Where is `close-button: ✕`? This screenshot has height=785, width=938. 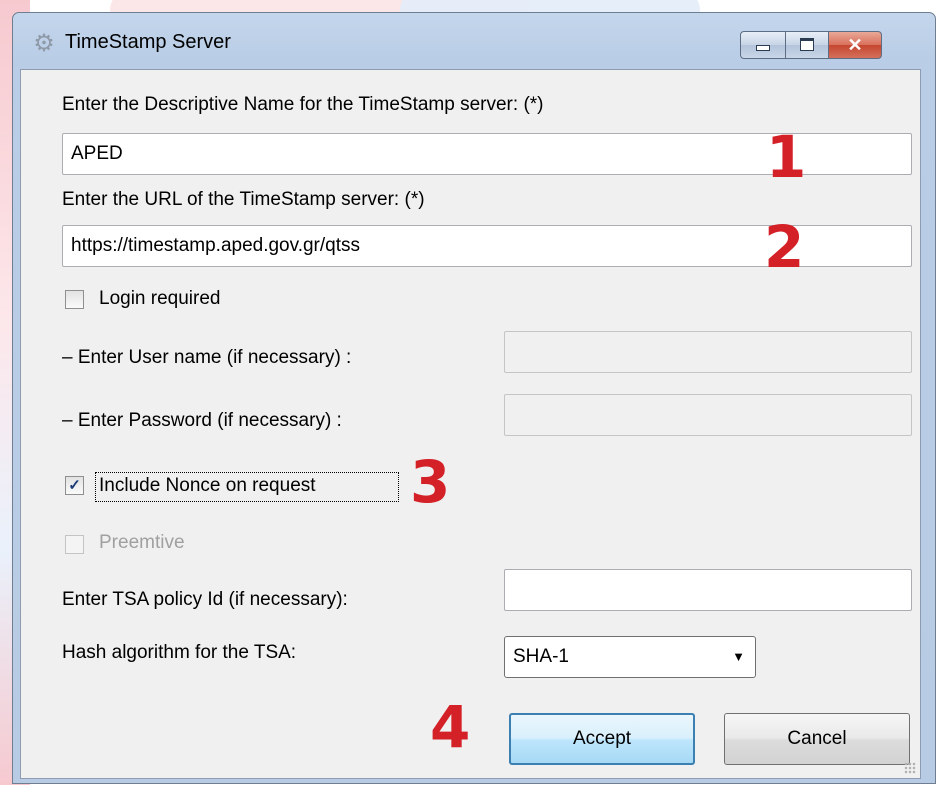 close-button: ✕ is located at coordinates (855, 45).